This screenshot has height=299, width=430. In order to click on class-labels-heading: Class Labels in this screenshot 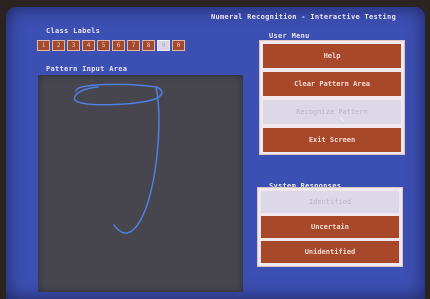, I will do `click(73, 31)`.